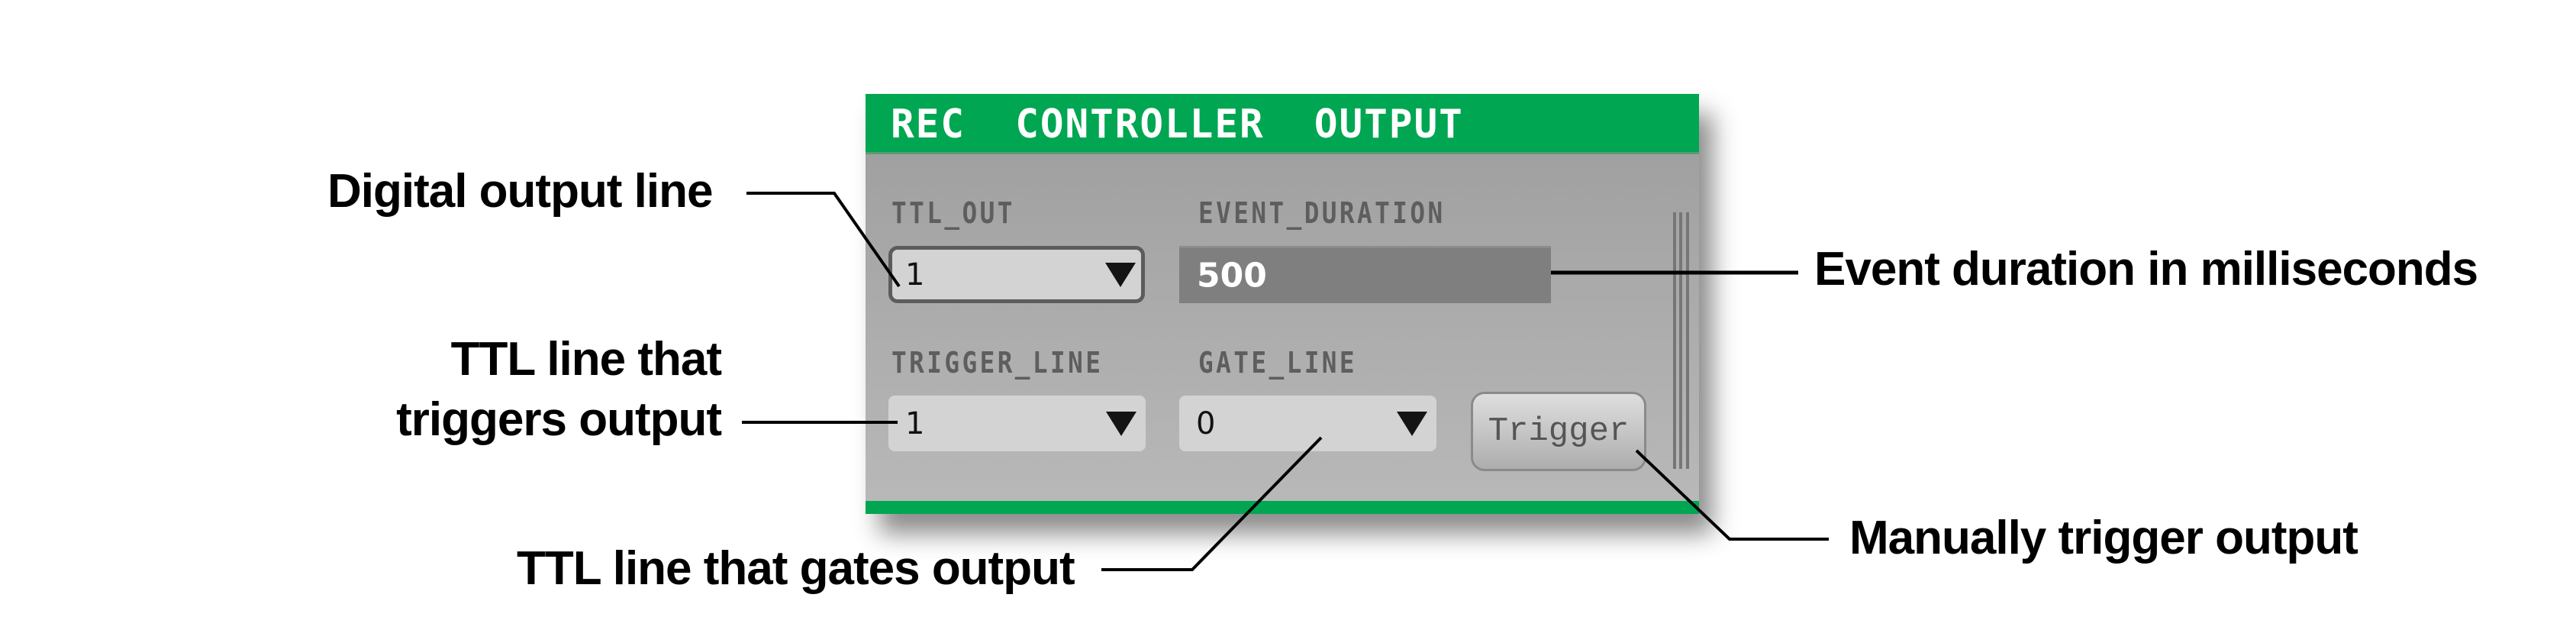  I want to click on ttl-out-label: TTL_OUT, so click(953, 213).